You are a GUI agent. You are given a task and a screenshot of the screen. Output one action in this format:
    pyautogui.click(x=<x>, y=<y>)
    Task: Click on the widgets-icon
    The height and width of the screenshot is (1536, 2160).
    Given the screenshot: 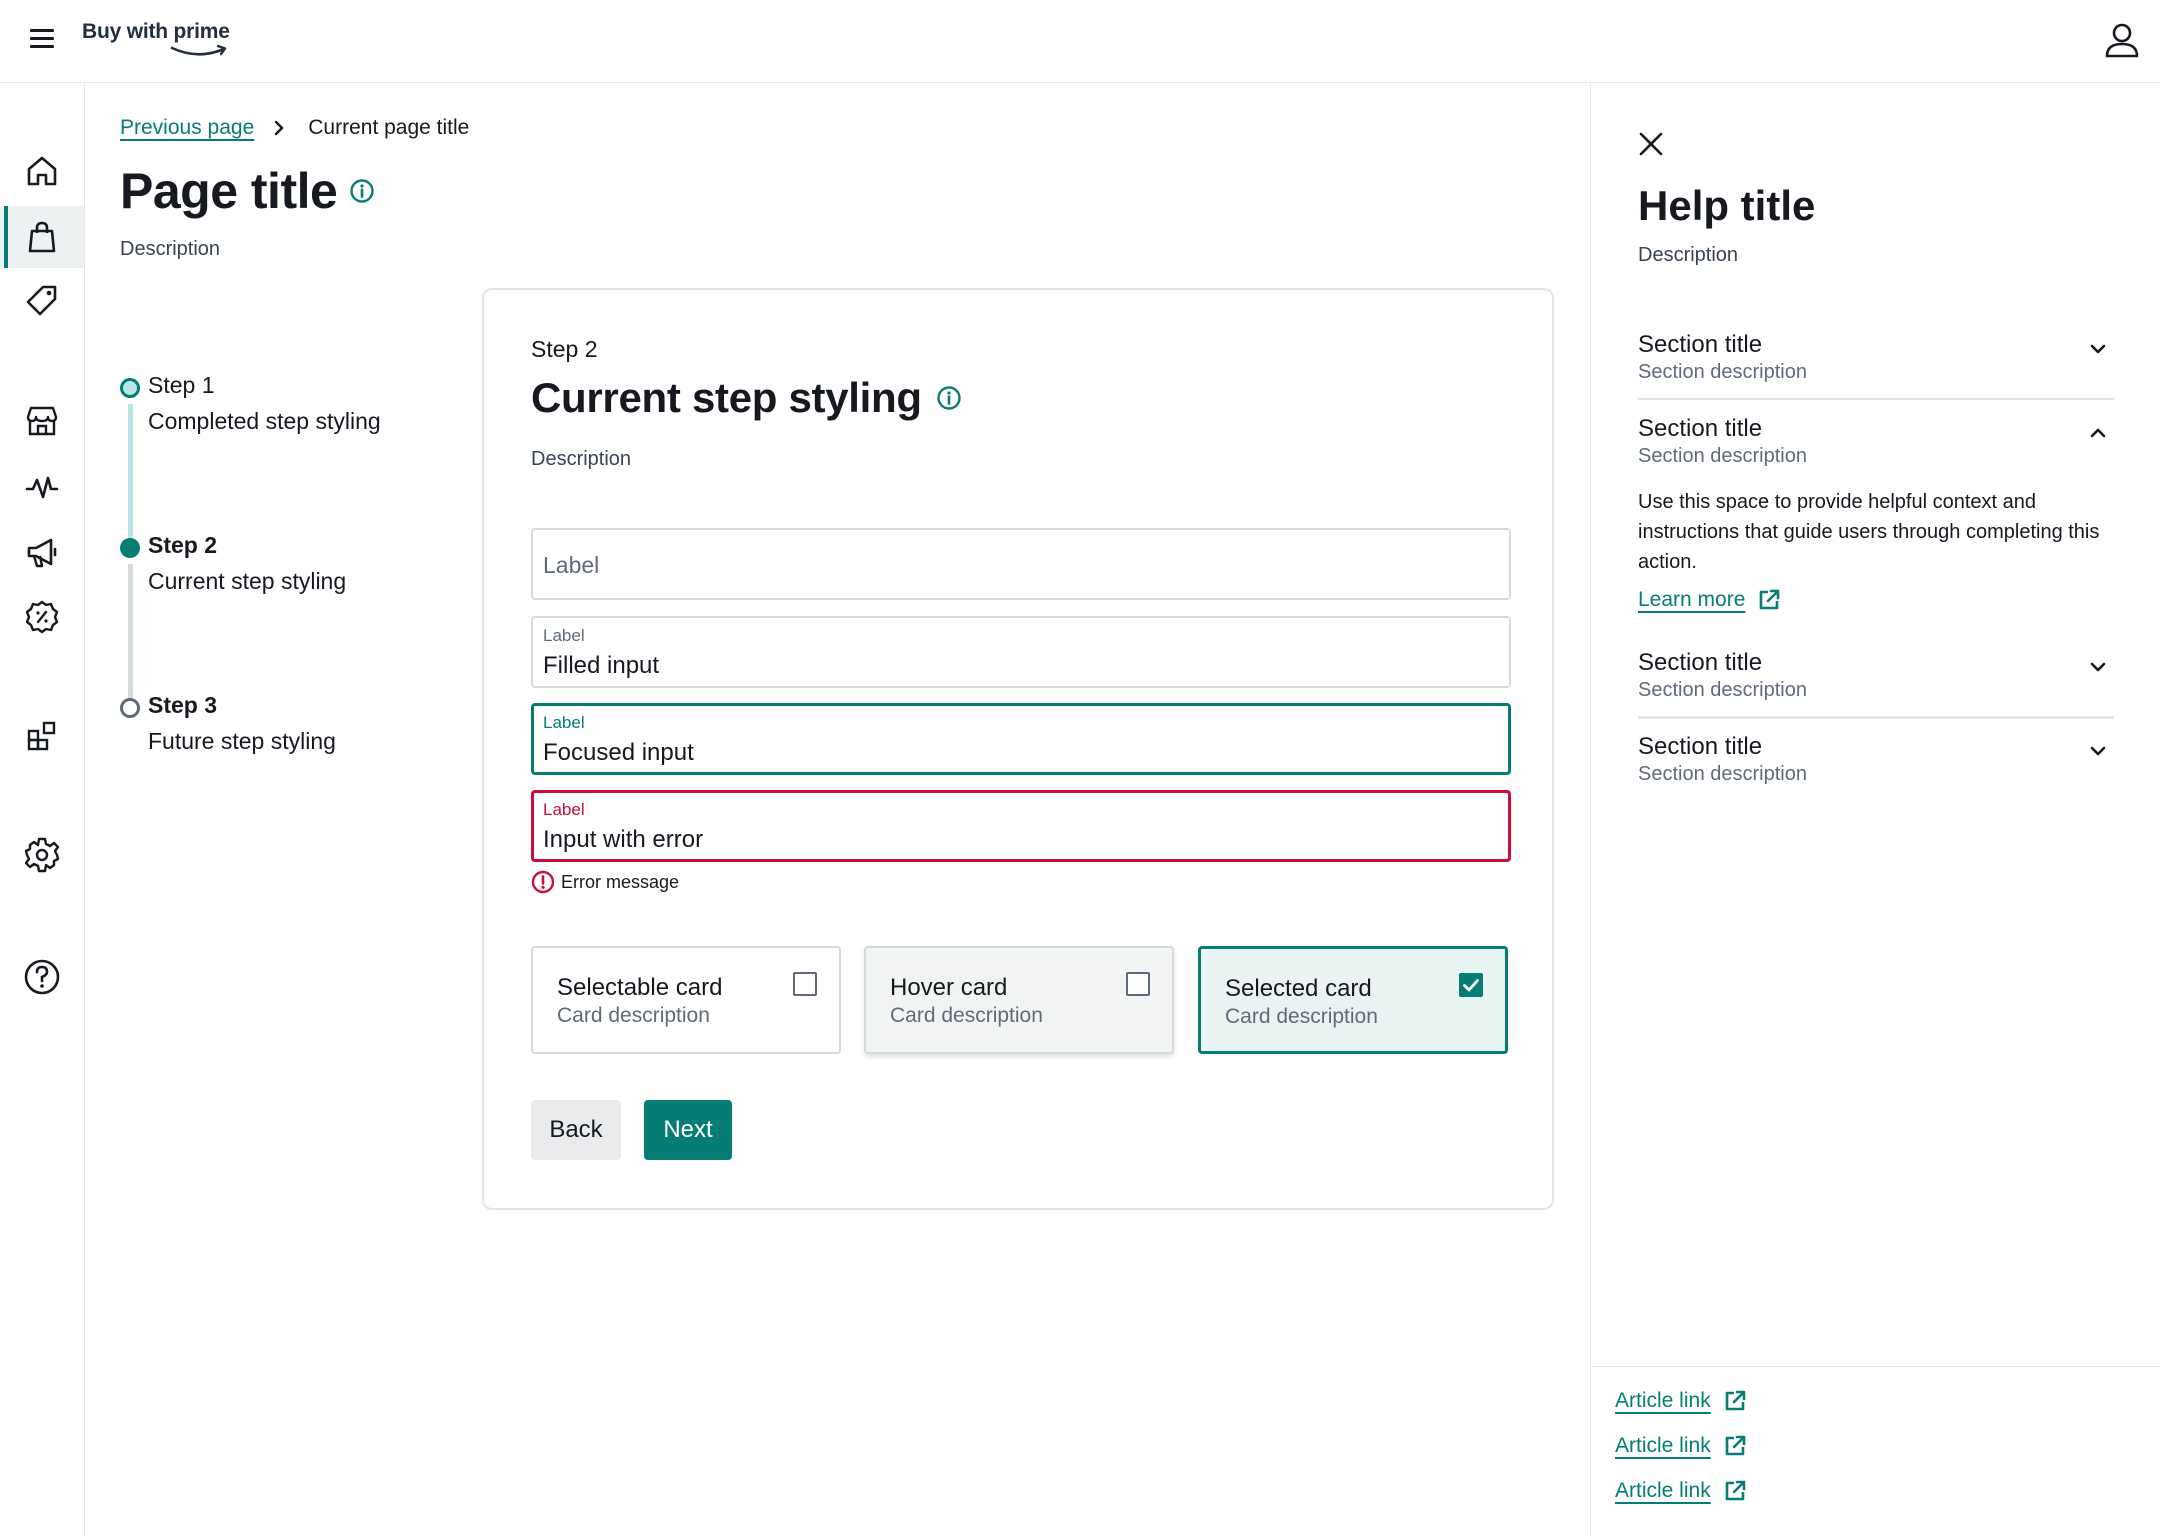 What is the action you would take?
    pyautogui.click(x=41, y=736)
    